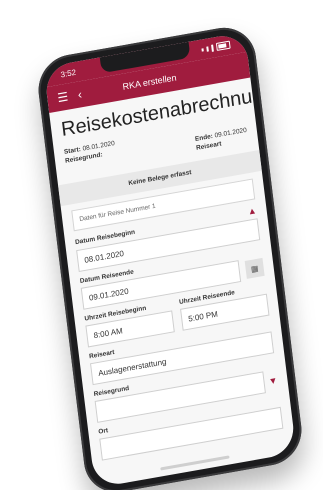 The height and width of the screenshot is (490, 323). I want to click on reiseart-meta-label: Reiseart, so click(208, 146).